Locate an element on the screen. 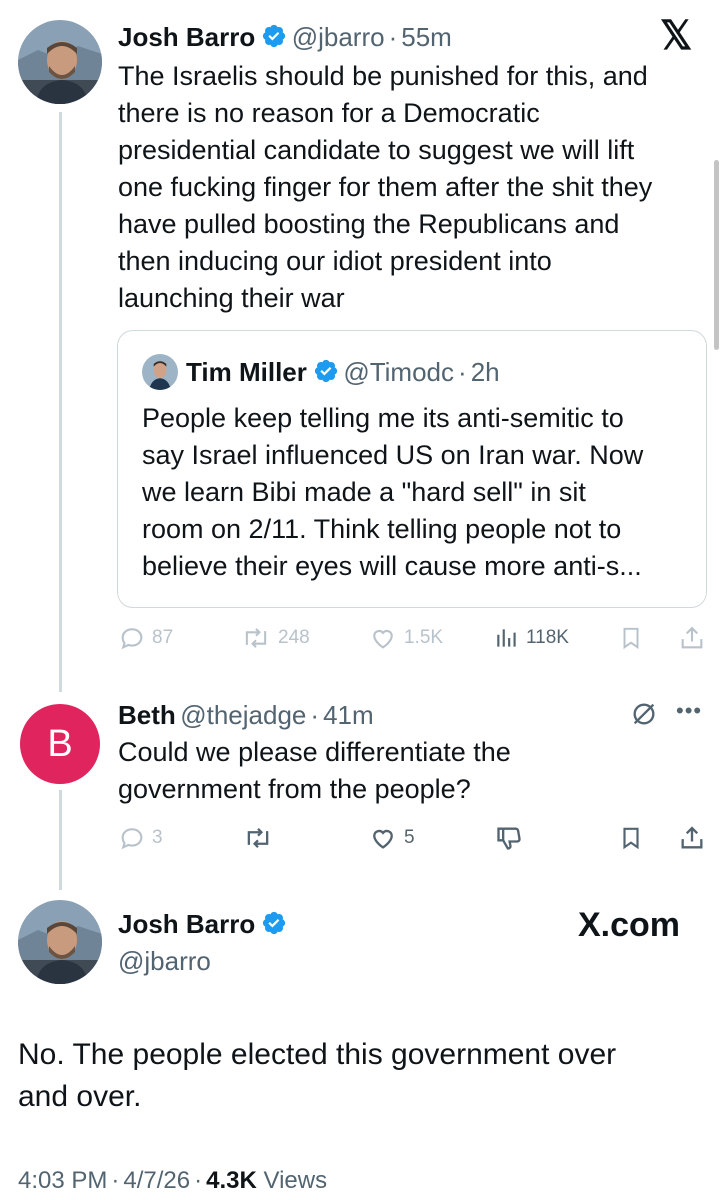 The image size is (724, 1200). brand-label: X.com is located at coordinates (629, 925).